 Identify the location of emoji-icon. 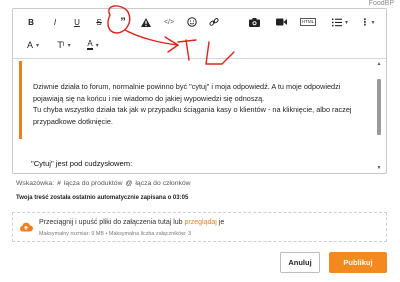
(192, 22).